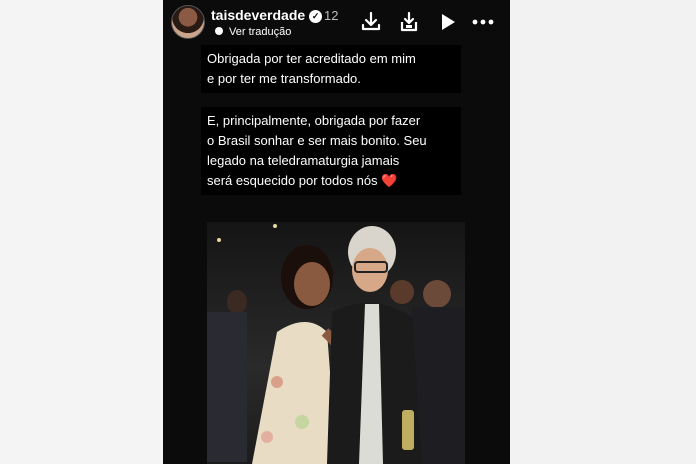 The image size is (696, 464). I want to click on play-button, so click(447, 22).